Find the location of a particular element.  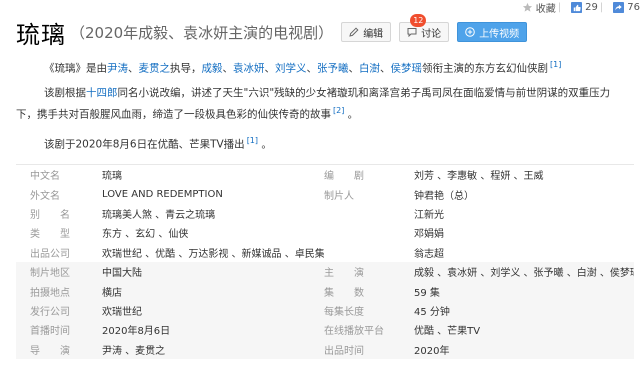

text: 该剧于2020年8月6日在优酷、芒果TV播出 is located at coordinates (144, 144).